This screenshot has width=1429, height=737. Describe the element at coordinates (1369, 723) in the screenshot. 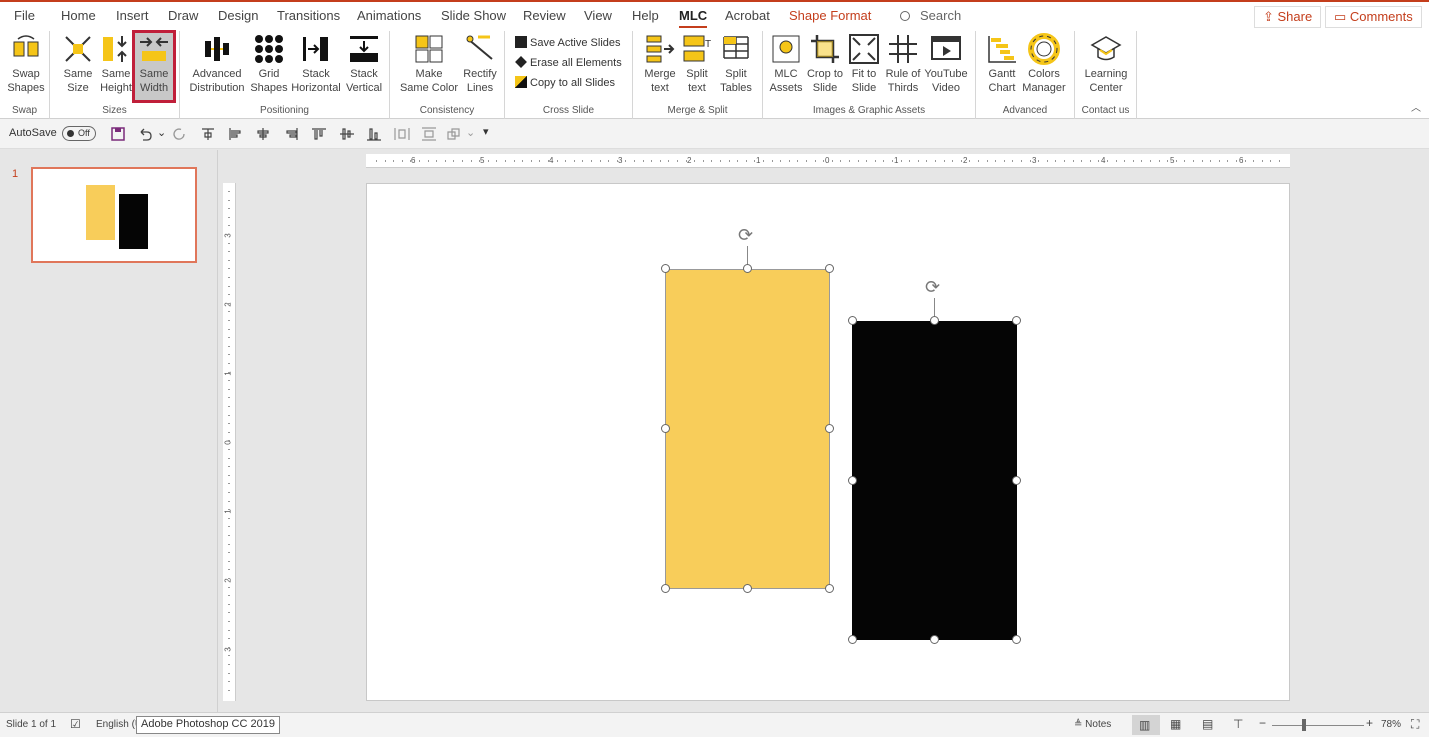

I see `zoom-in-button: +` at that location.